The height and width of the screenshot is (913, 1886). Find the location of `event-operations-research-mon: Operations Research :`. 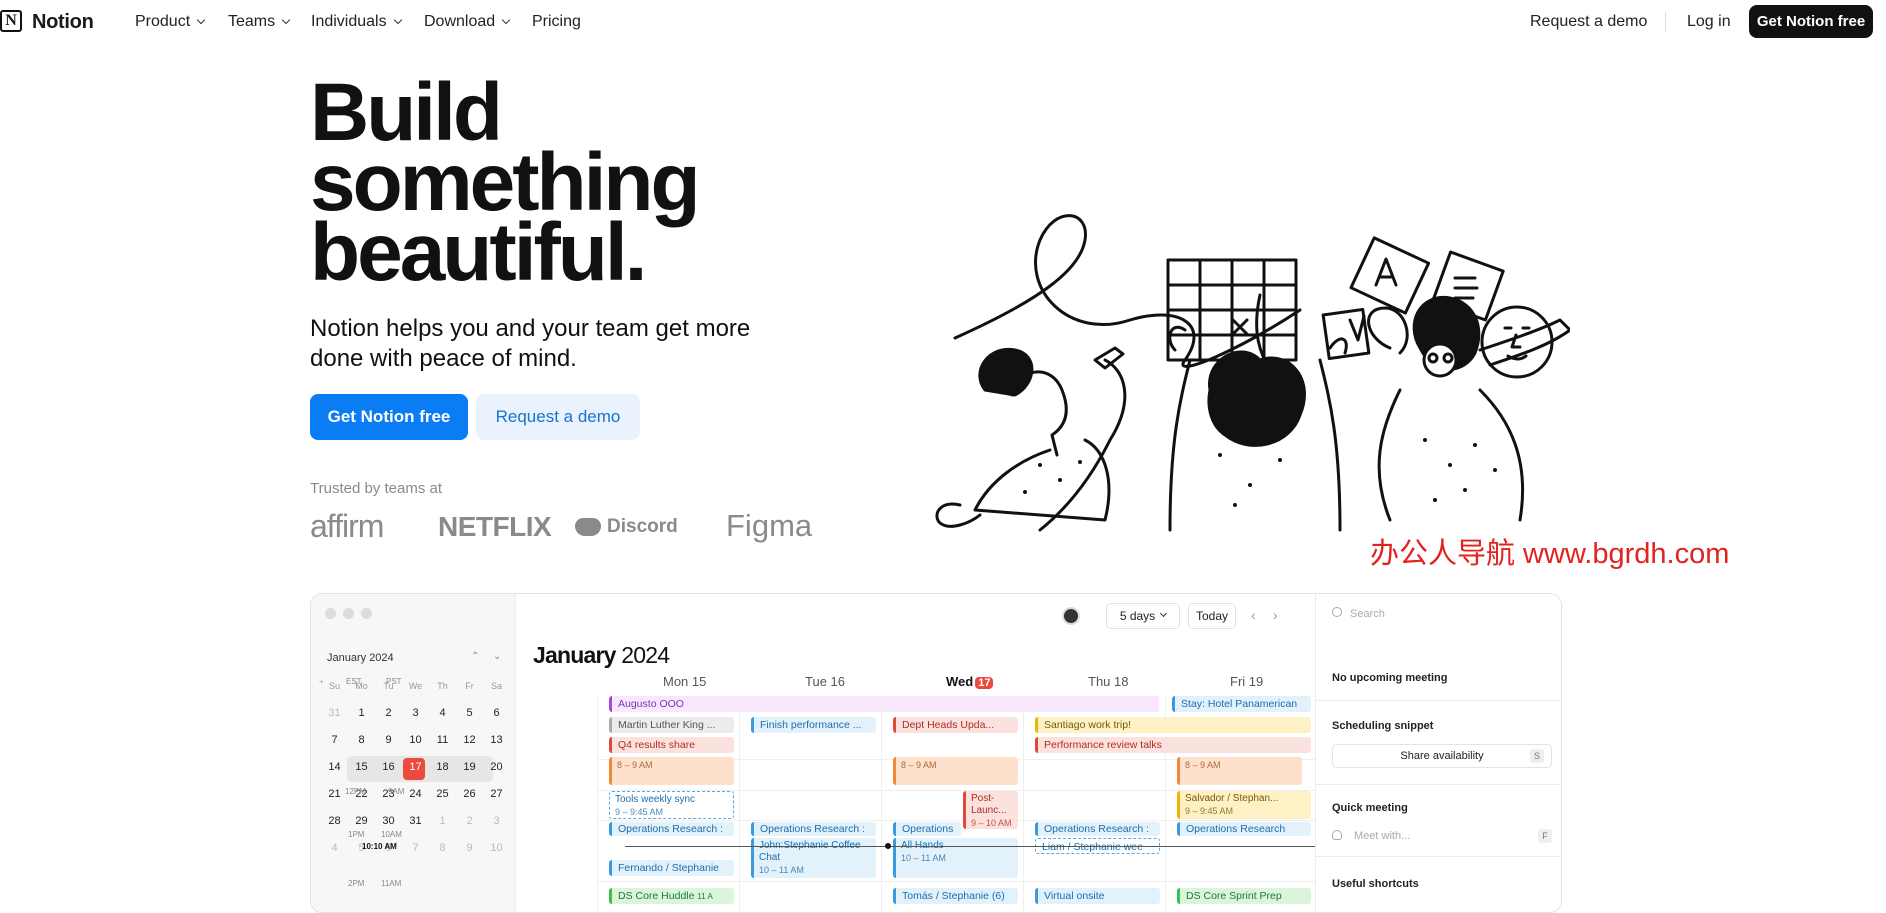

event-operations-research-mon: Operations Research : is located at coordinates (671, 829).